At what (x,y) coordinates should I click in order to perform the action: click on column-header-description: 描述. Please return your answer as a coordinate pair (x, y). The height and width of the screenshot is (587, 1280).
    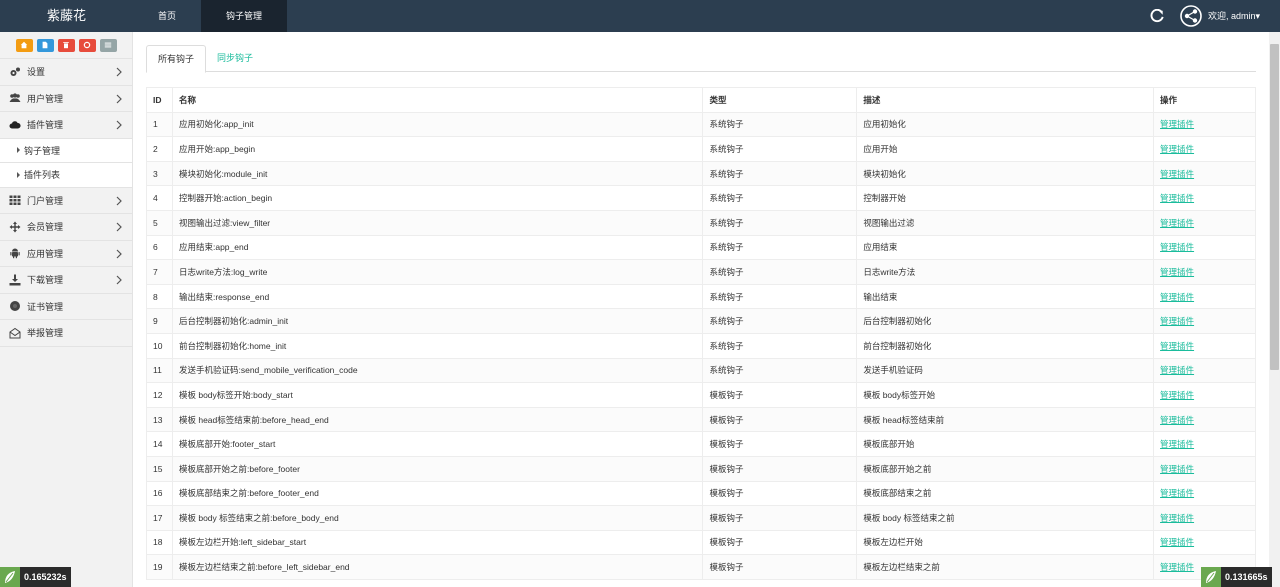
    Looking at the image, I should click on (1005, 100).